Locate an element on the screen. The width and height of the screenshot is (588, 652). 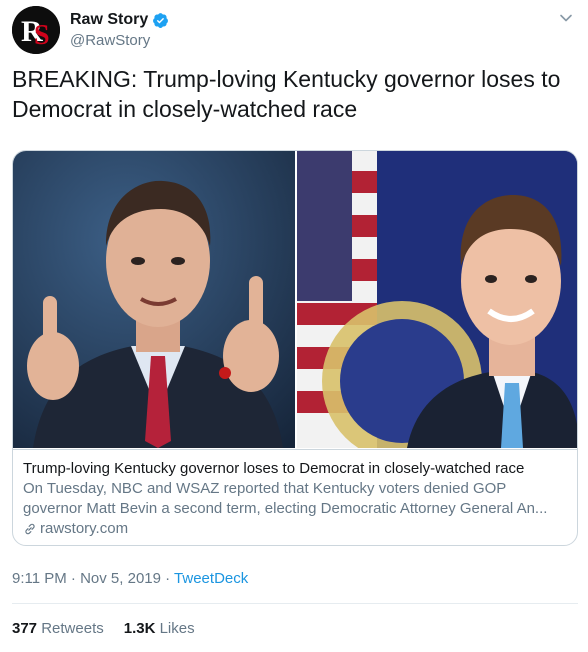
tweet-text-line: Democrat in closely-watched race is located at coordinates (185, 109).